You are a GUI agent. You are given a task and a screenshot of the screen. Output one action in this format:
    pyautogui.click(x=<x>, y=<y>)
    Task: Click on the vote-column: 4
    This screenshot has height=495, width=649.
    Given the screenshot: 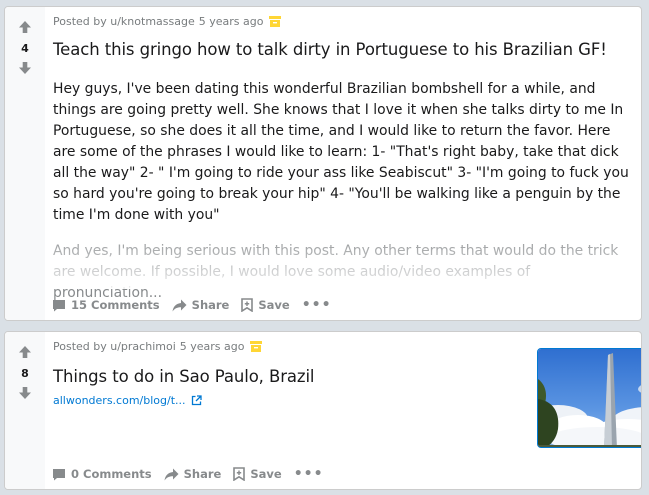 What is the action you would take?
    pyautogui.click(x=25, y=163)
    